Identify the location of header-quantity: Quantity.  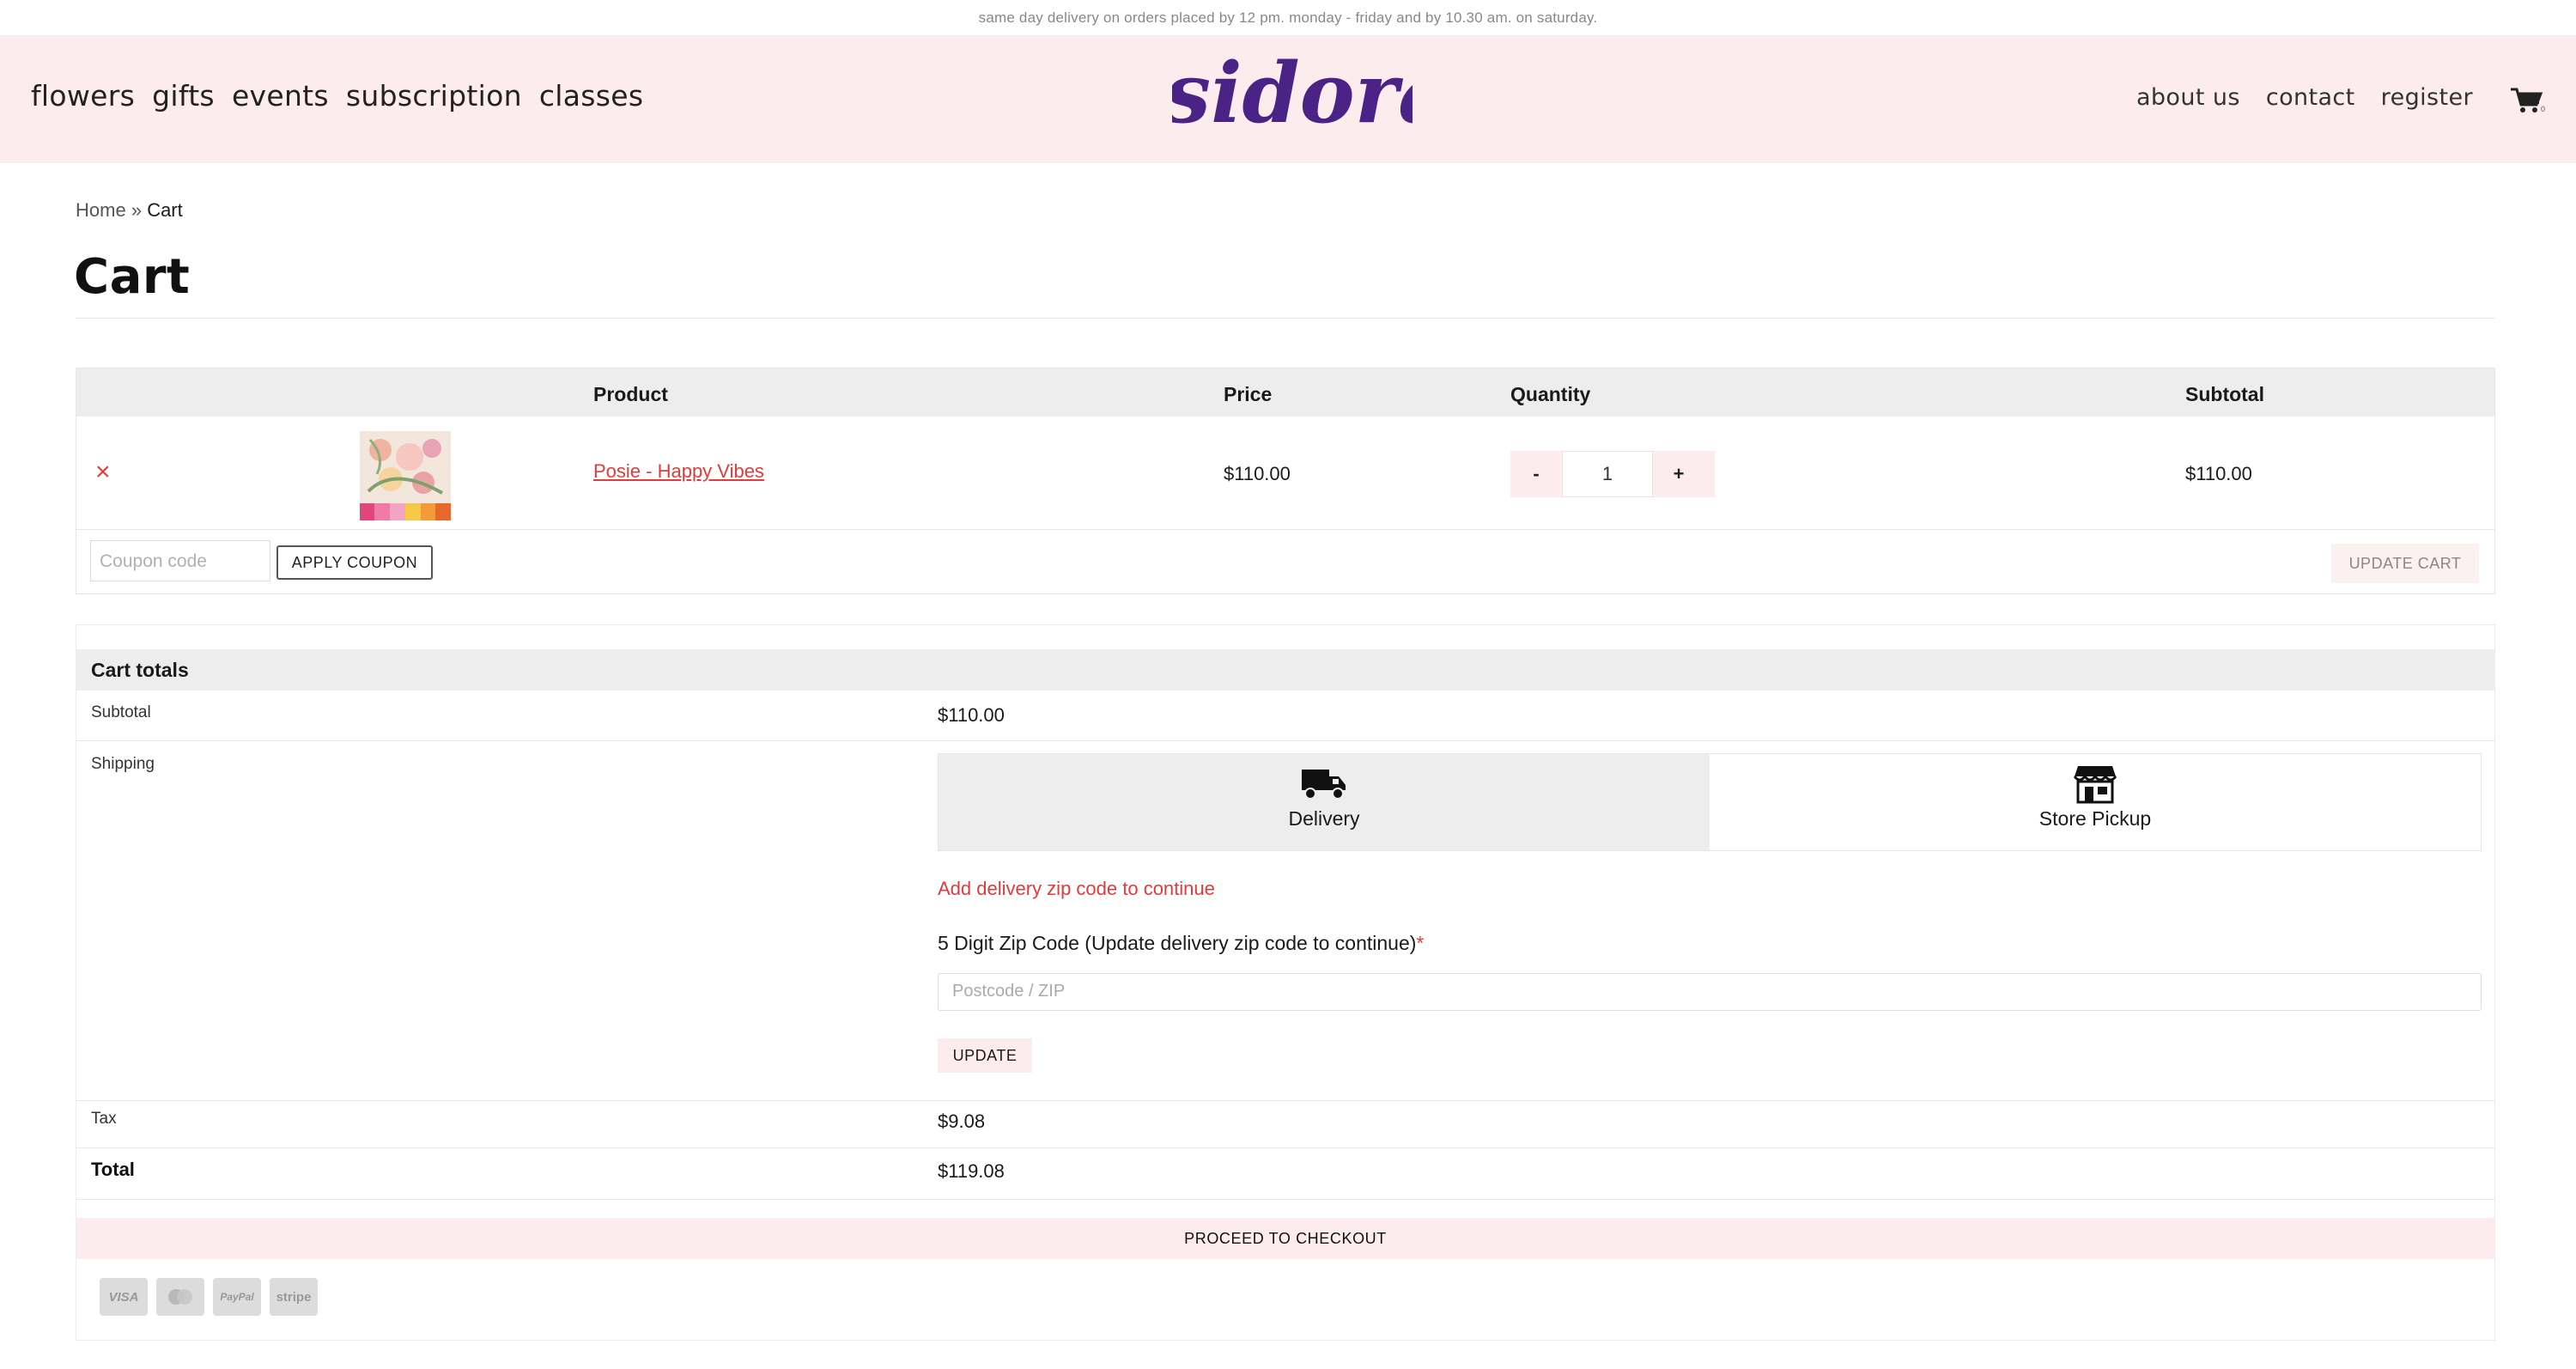
(1550, 394).